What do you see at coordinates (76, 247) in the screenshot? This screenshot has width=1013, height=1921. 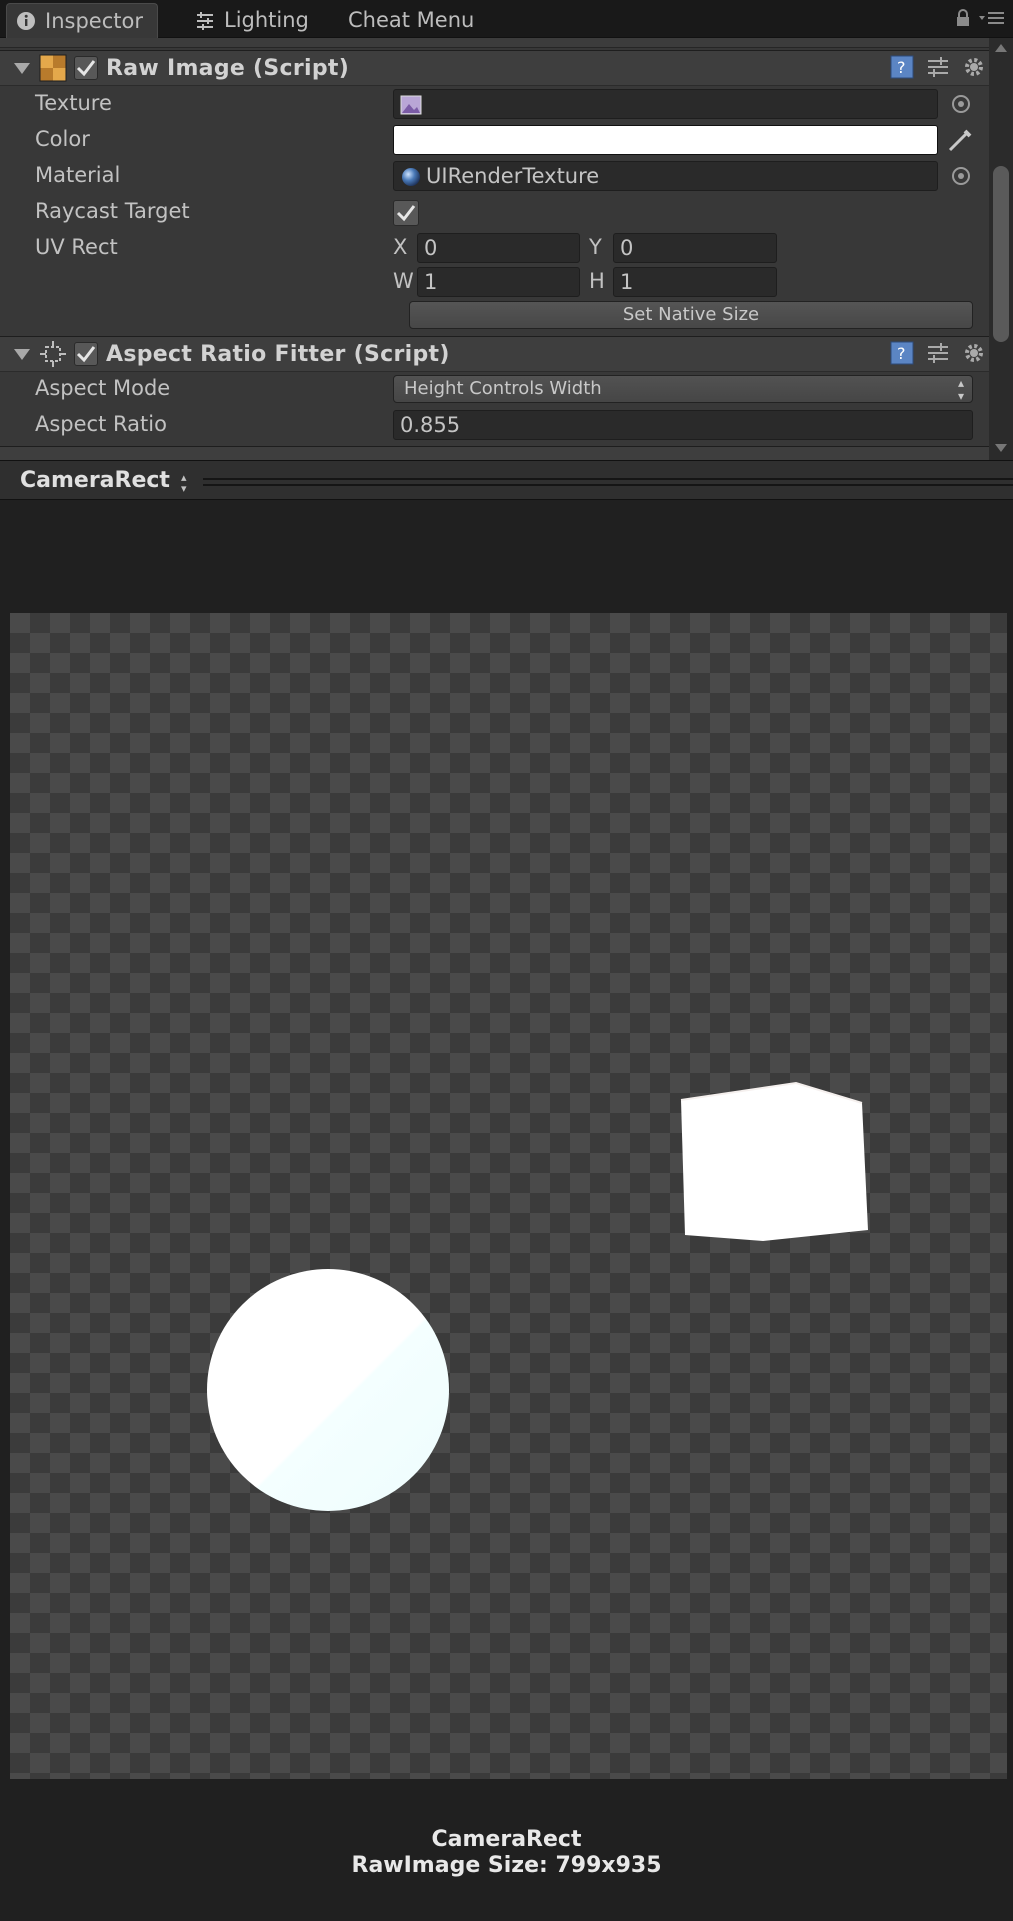 I see `uv-rect-label: UV Rect` at bounding box center [76, 247].